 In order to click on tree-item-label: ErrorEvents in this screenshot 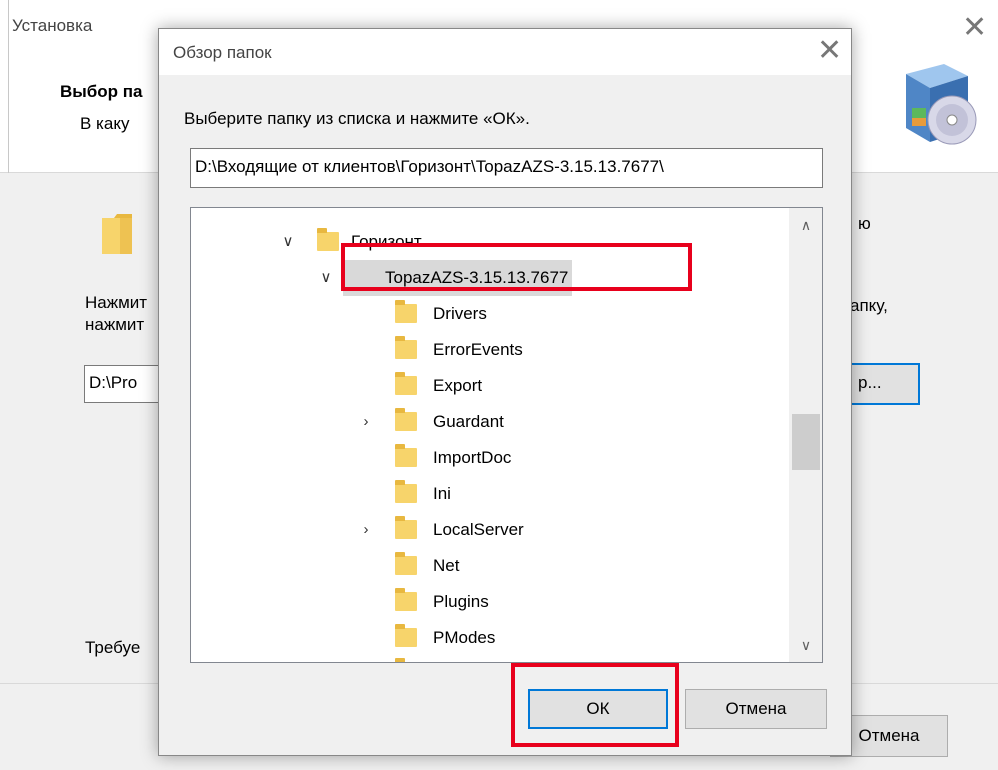, I will do `click(478, 349)`.